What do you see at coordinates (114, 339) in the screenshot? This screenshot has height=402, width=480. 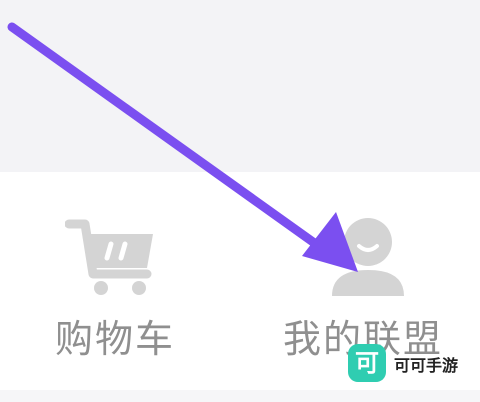 I see `tab-label-shopping-cart: 购物车` at bounding box center [114, 339].